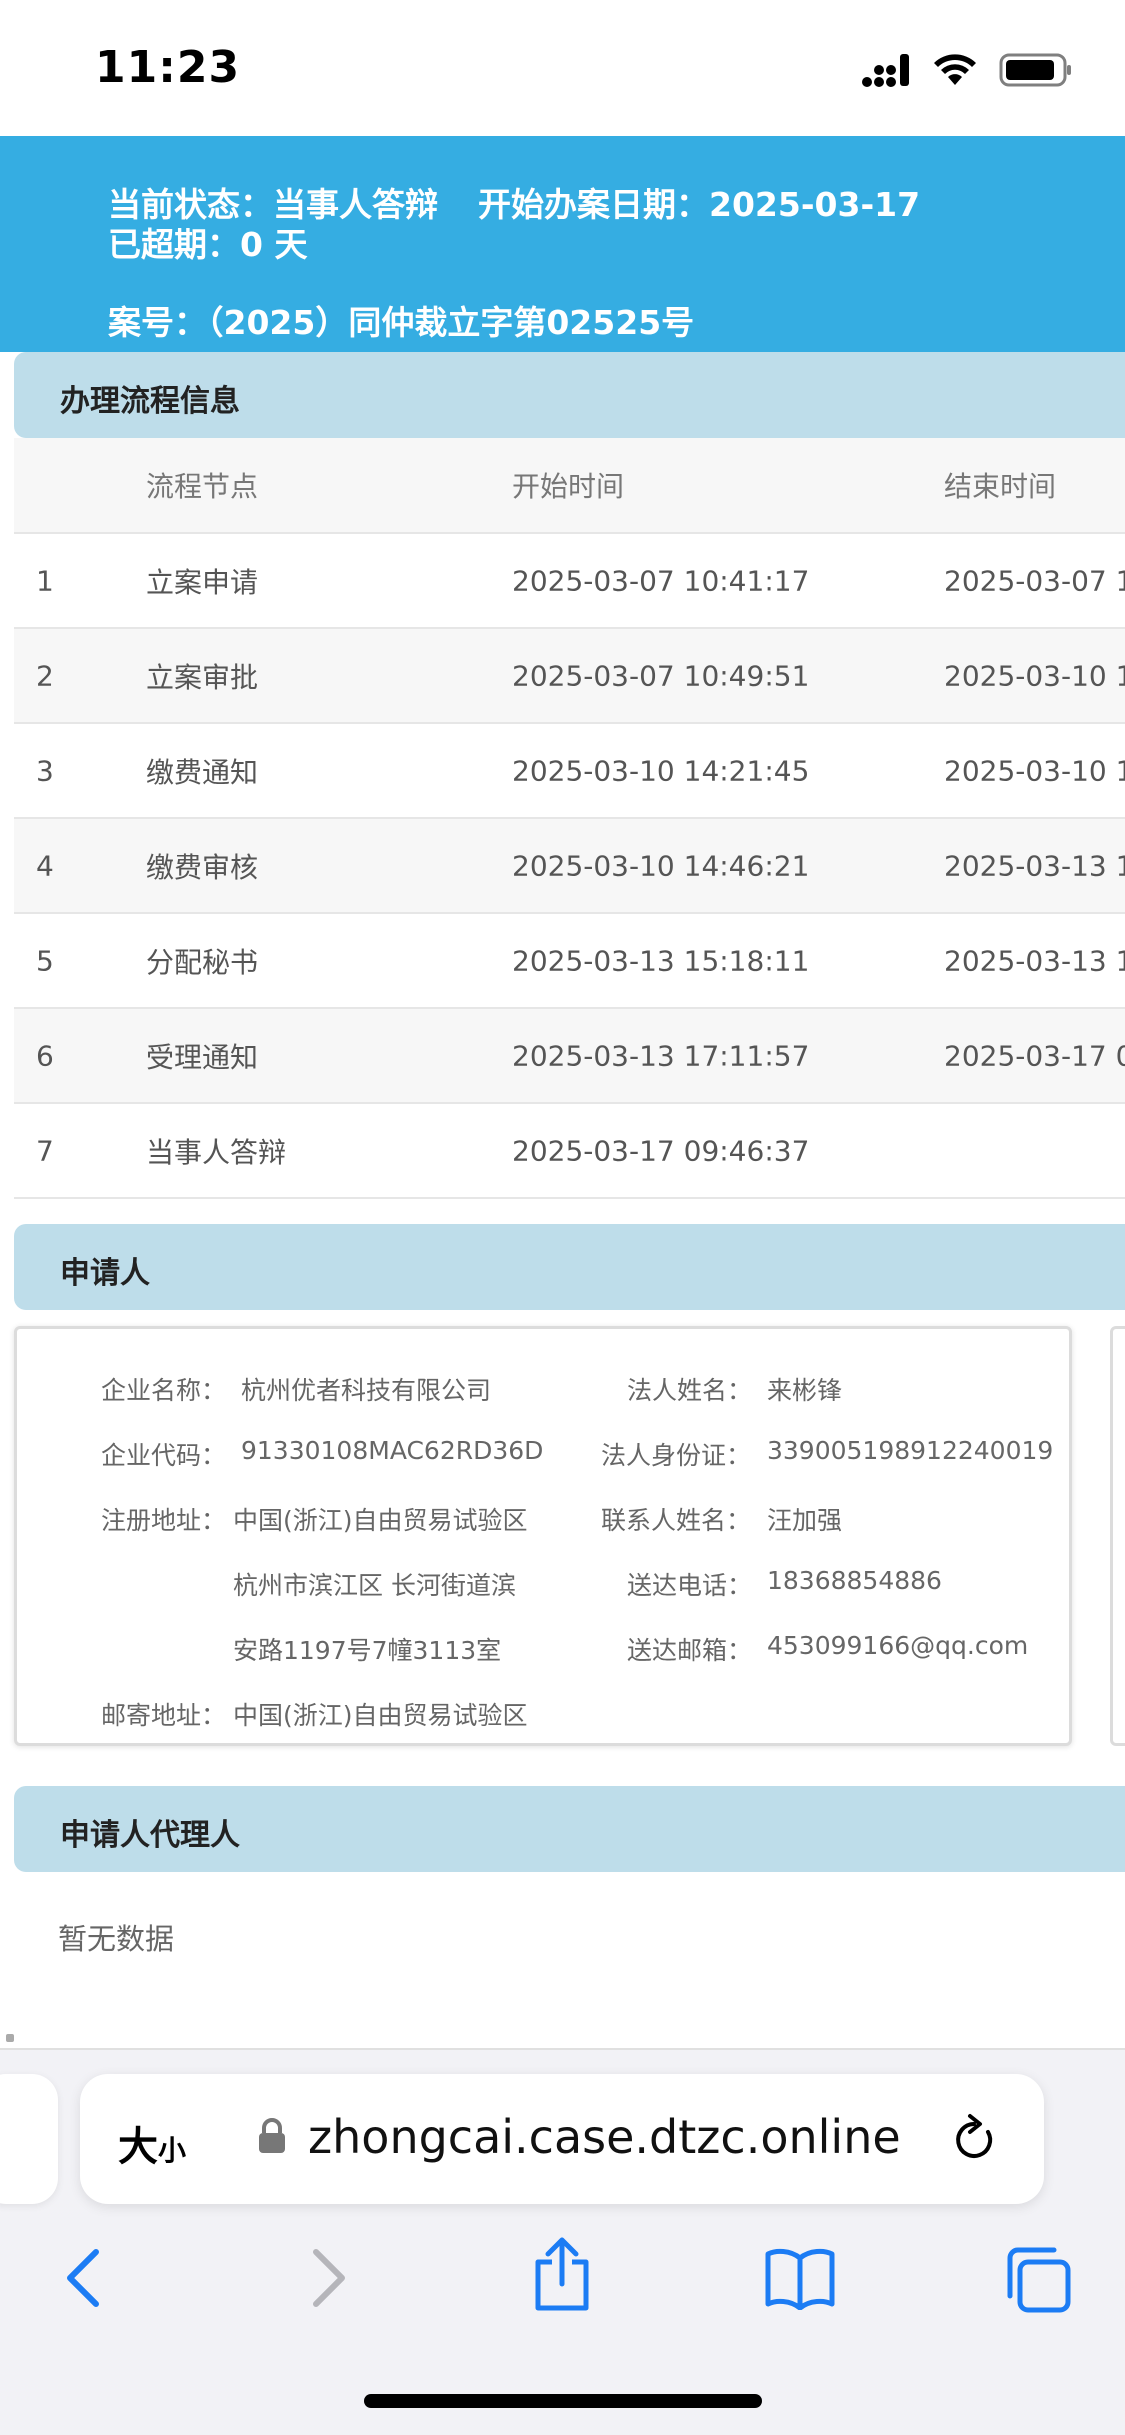 Image resolution: width=1125 pixels, height=2435 pixels. Describe the element at coordinates (168, 67) in the screenshot. I see `status-time: 11:23` at that location.